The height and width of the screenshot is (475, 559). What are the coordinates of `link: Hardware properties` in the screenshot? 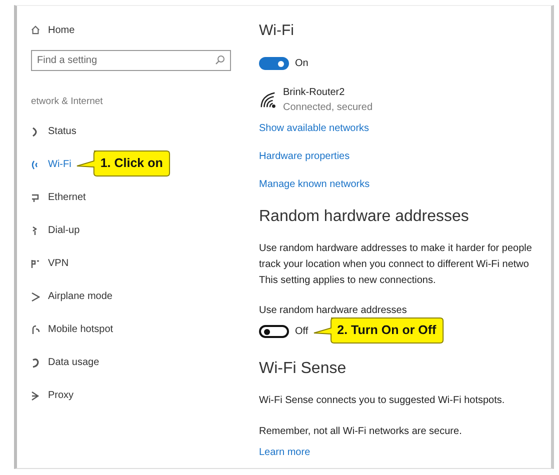 It's located at (405, 156).